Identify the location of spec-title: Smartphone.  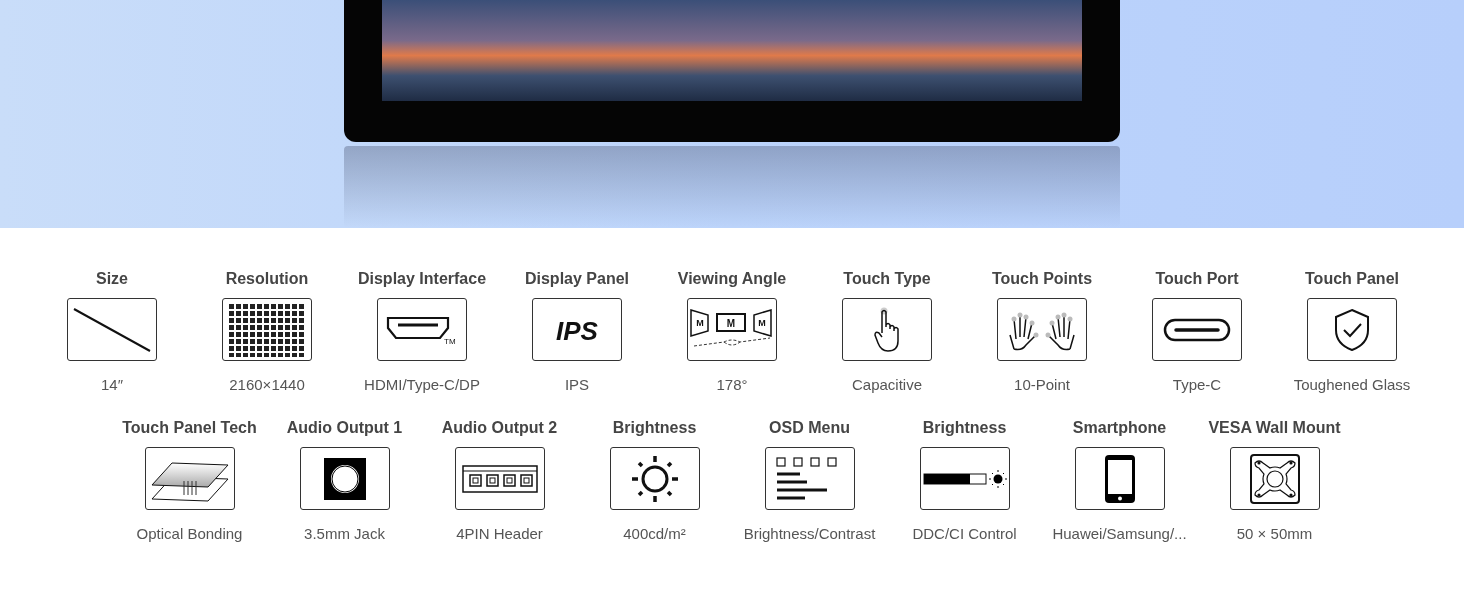
(1119, 428).